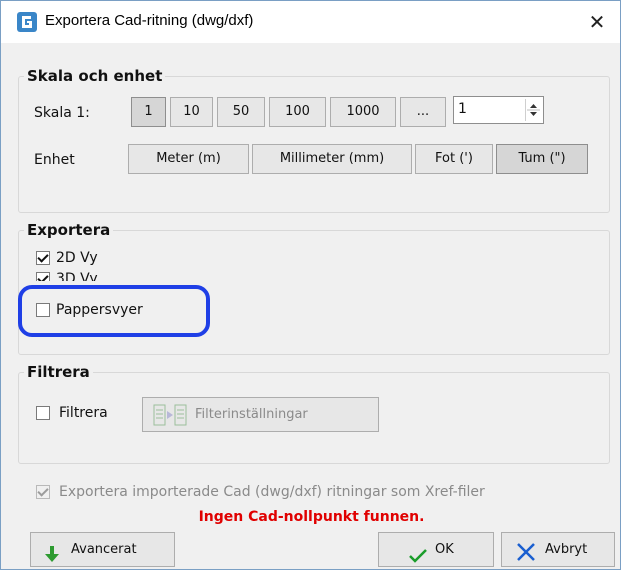 This screenshot has width=621, height=576. I want to click on label-filter: Filtrera, so click(83, 413).